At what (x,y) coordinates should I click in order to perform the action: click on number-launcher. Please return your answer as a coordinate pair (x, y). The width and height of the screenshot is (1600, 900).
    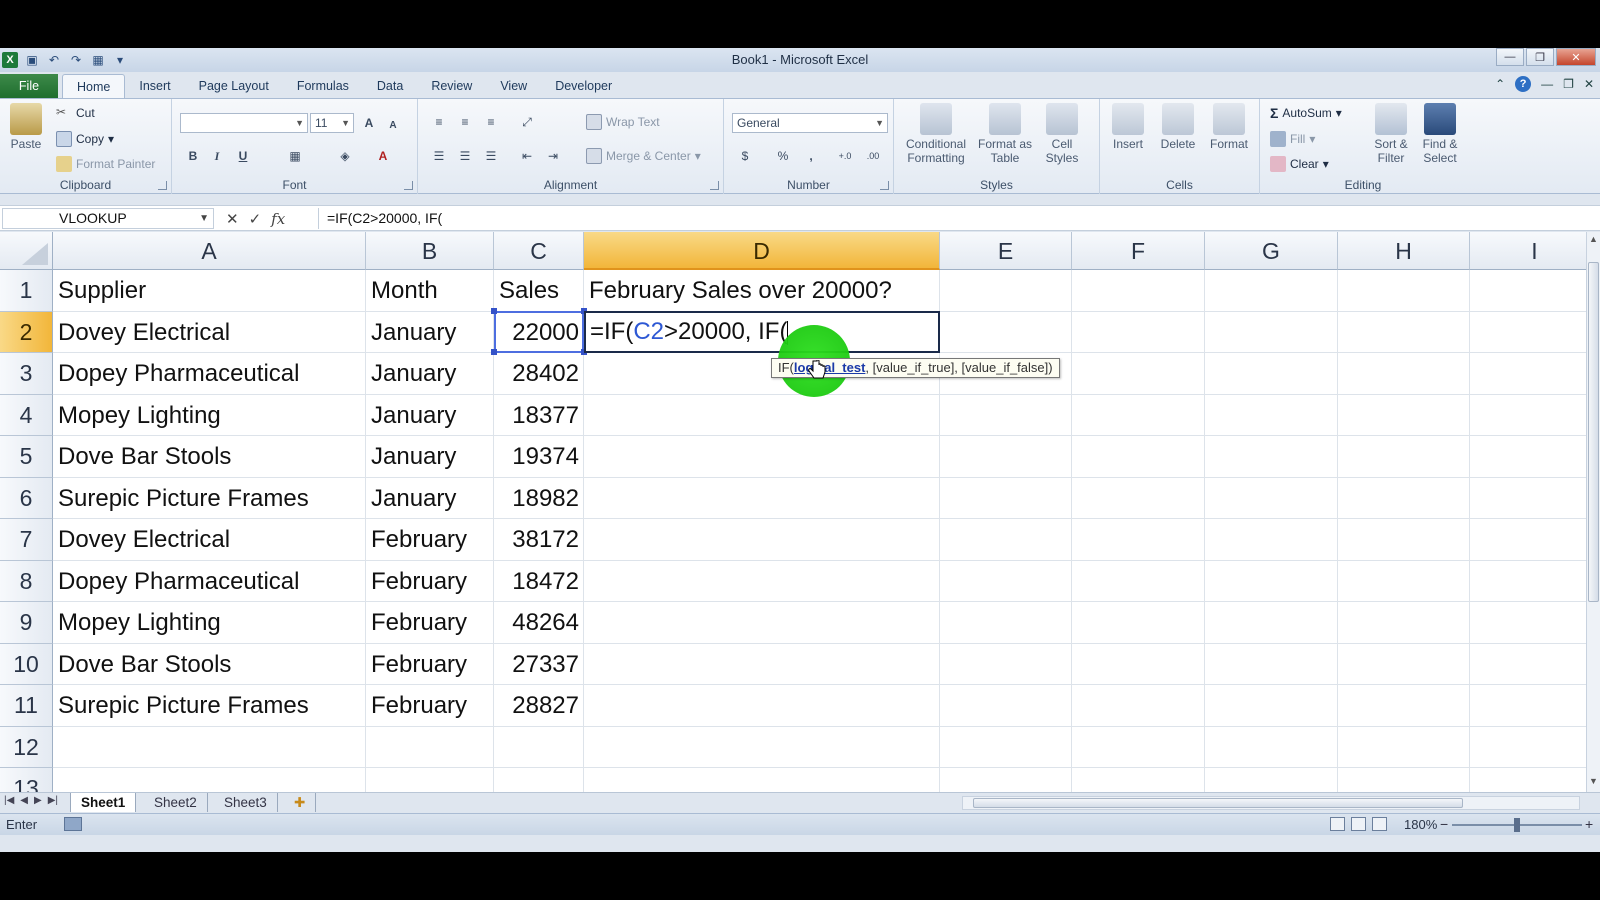
    Looking at the image, I should click on (884, 185).